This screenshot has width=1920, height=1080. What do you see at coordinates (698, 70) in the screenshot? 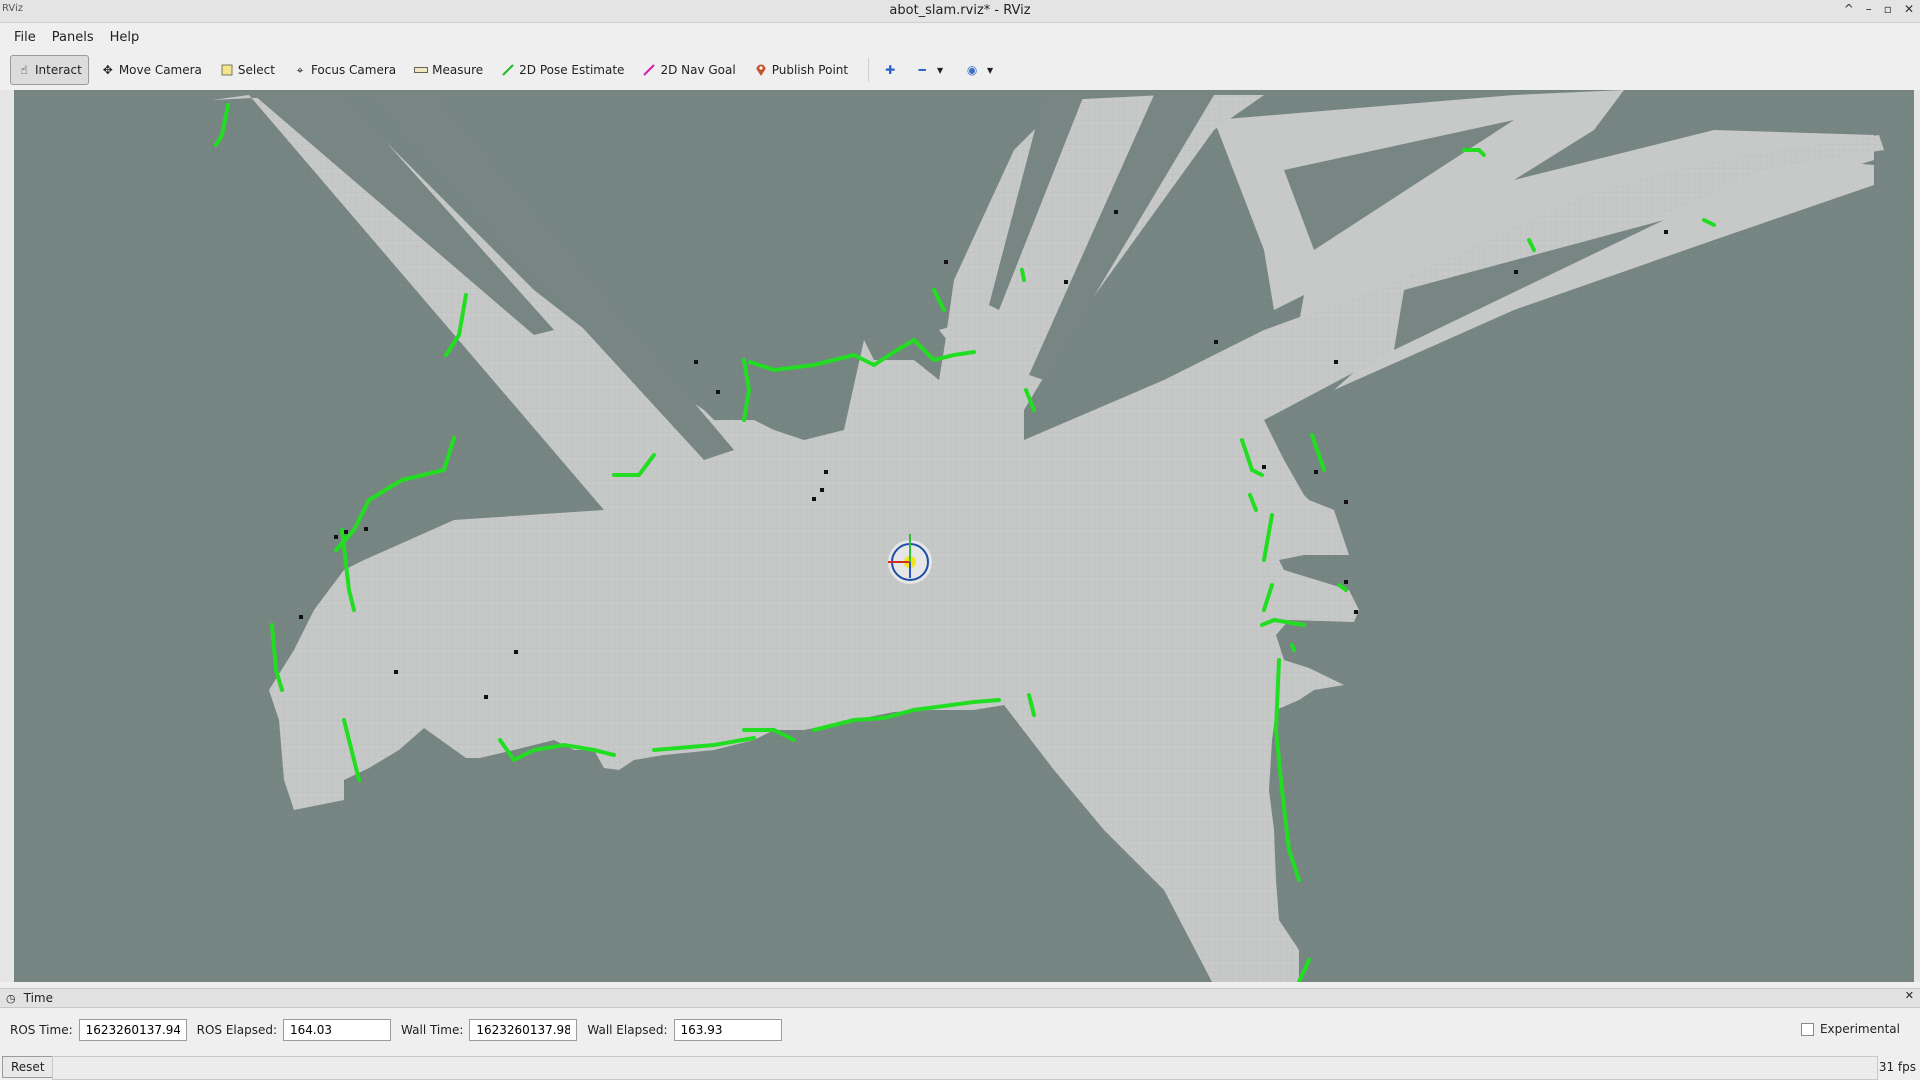
I see `nav-goal-label: 2D Nav Goal` at bounding box center [698, 70].